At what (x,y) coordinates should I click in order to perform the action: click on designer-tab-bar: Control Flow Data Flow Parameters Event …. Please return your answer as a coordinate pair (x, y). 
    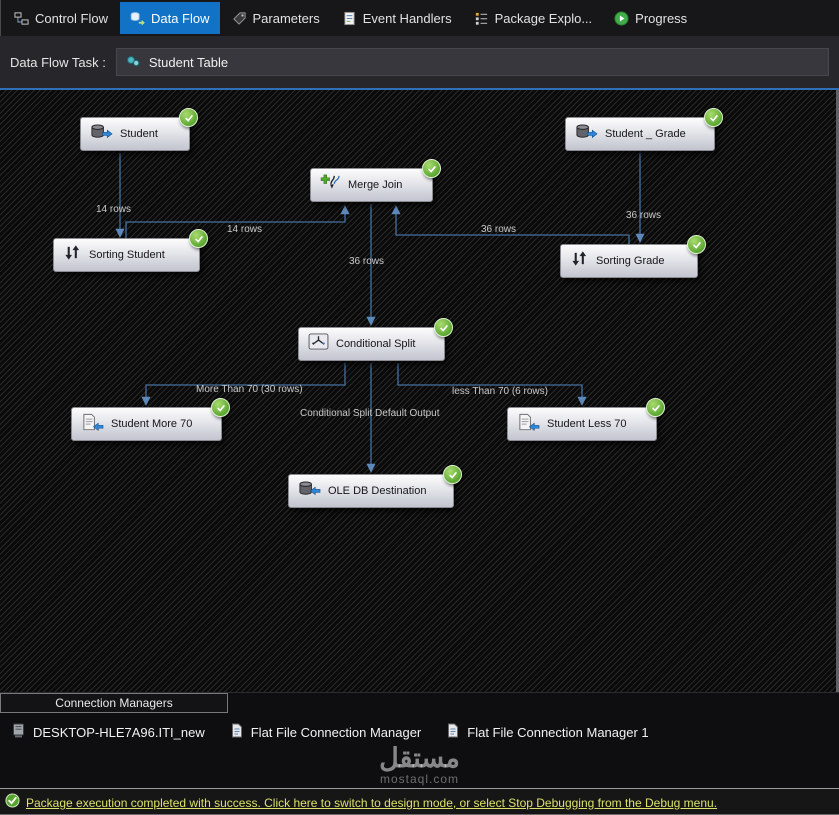
    Looking at the image, I should click on (419, 18).